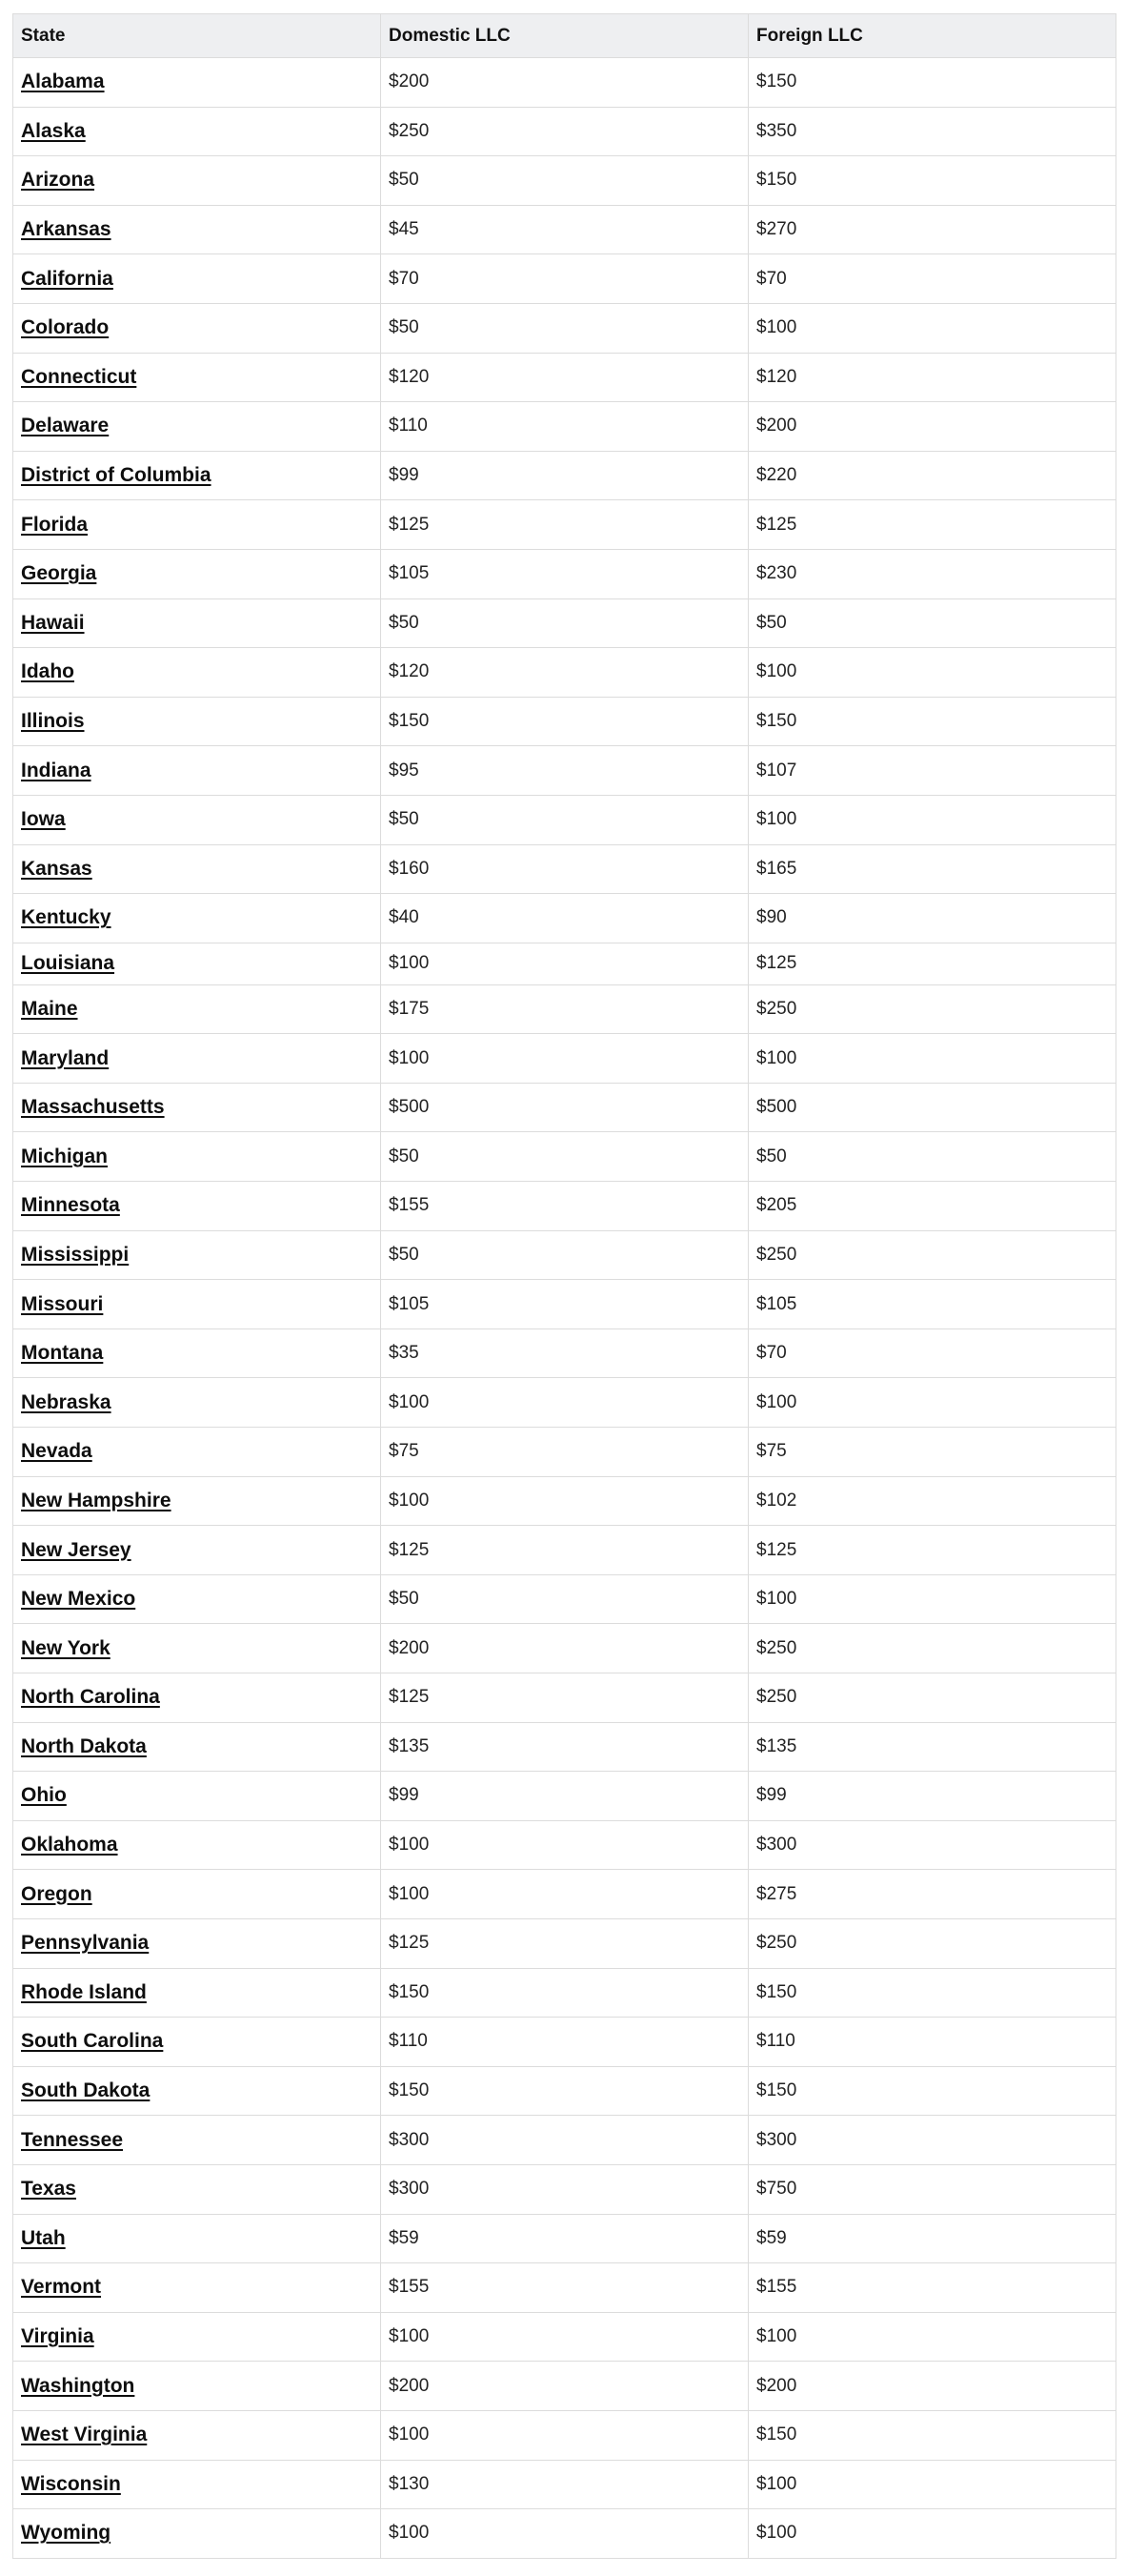 This screenshot has height=2576, width=1126. I want to click on state-cell: Kentucky, so click(196, 918).